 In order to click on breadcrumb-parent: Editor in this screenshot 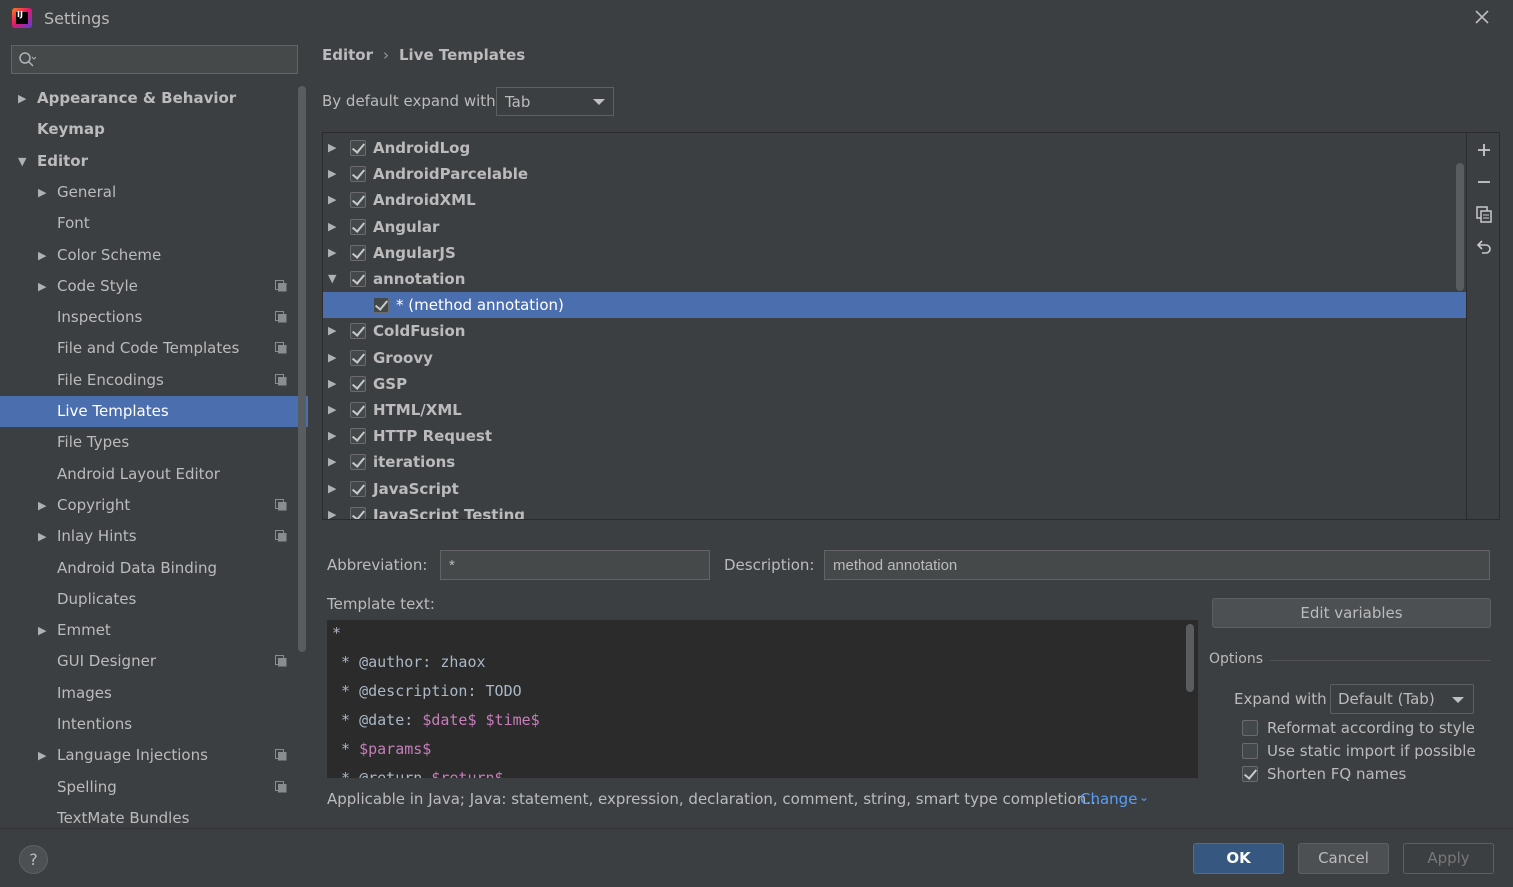, I will do `click(347, 55)`.